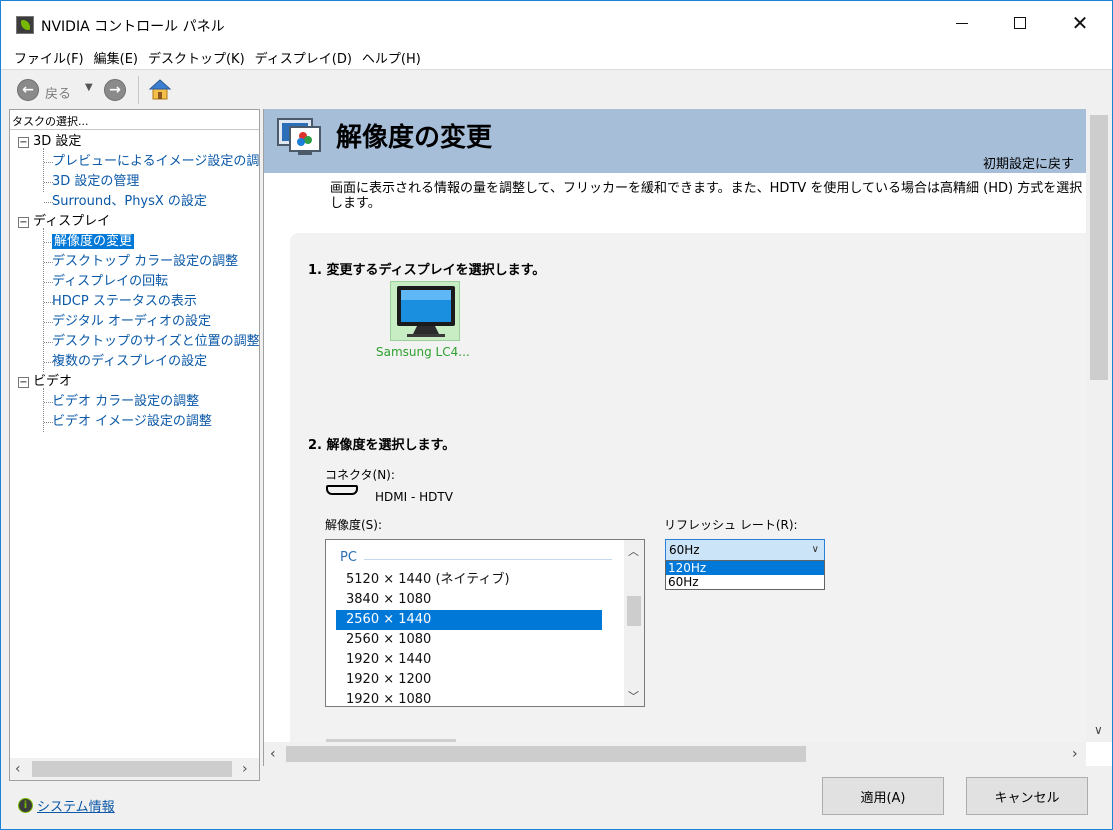  I want to click on scroll-down-icon: ∨, so click(1098, 730).